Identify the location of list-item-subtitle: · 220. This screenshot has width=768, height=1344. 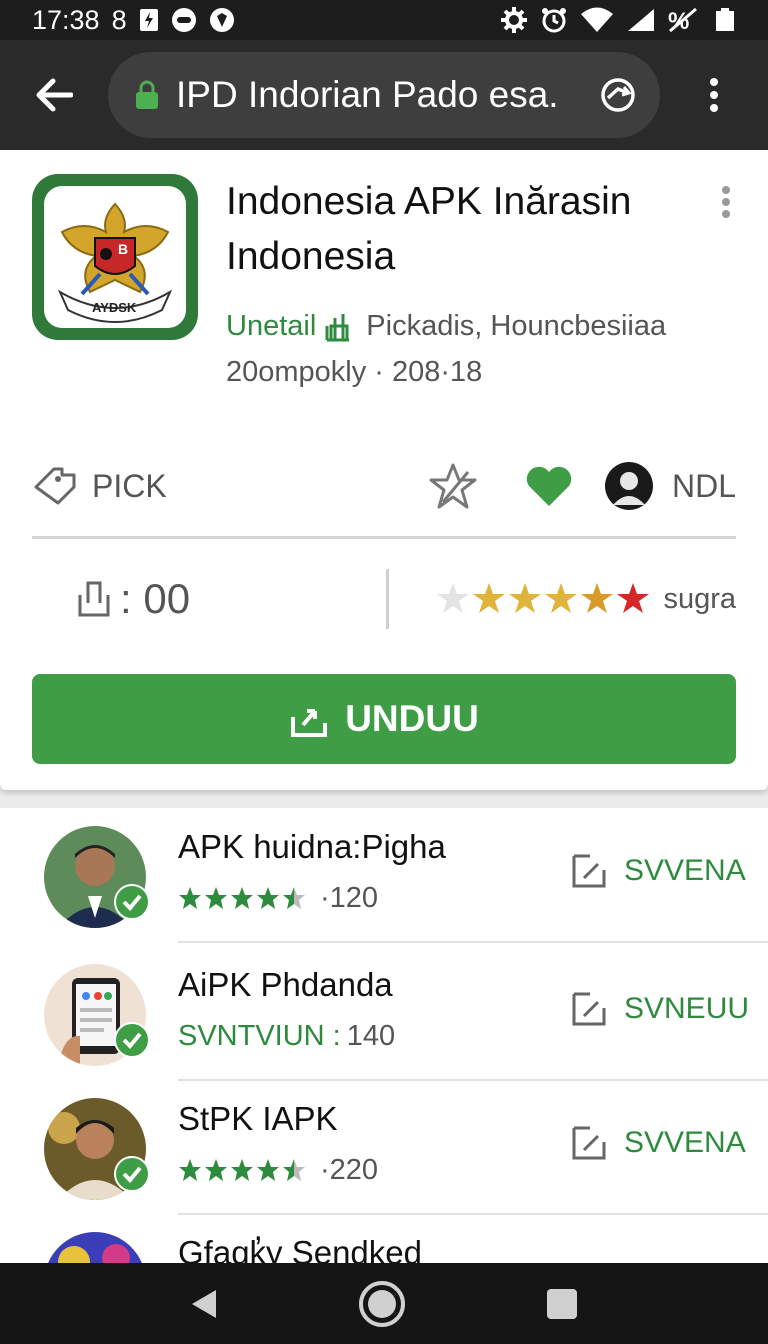
(278, 1170).